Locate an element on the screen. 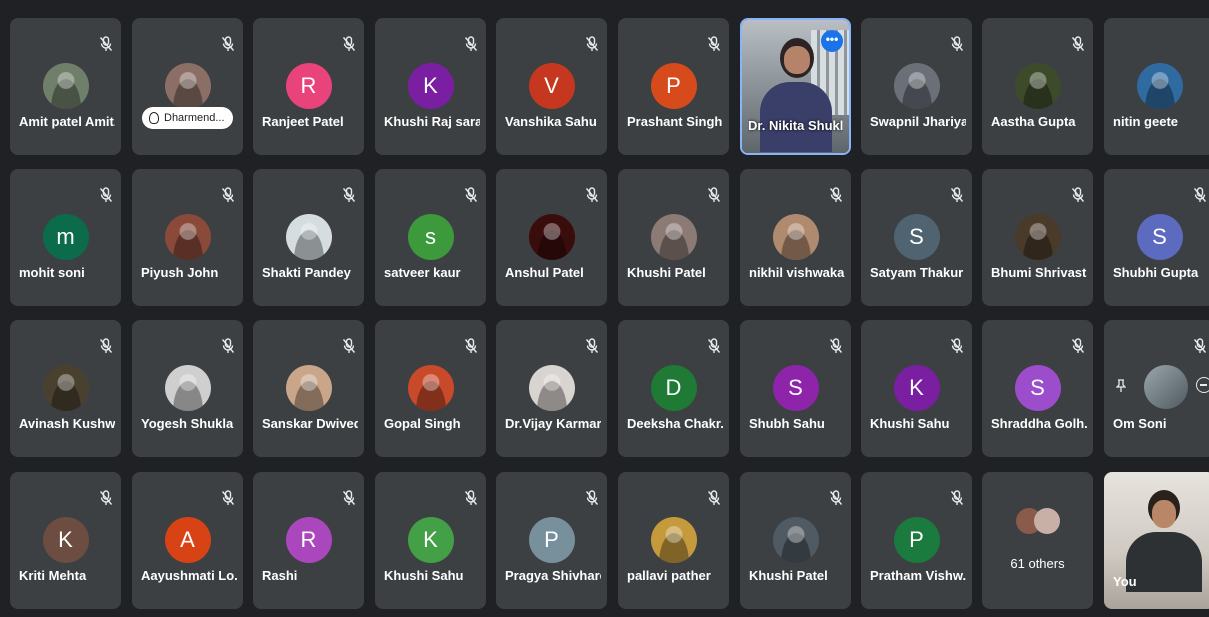  participant-name: pallavi pather is located at coordinates (669, 575).